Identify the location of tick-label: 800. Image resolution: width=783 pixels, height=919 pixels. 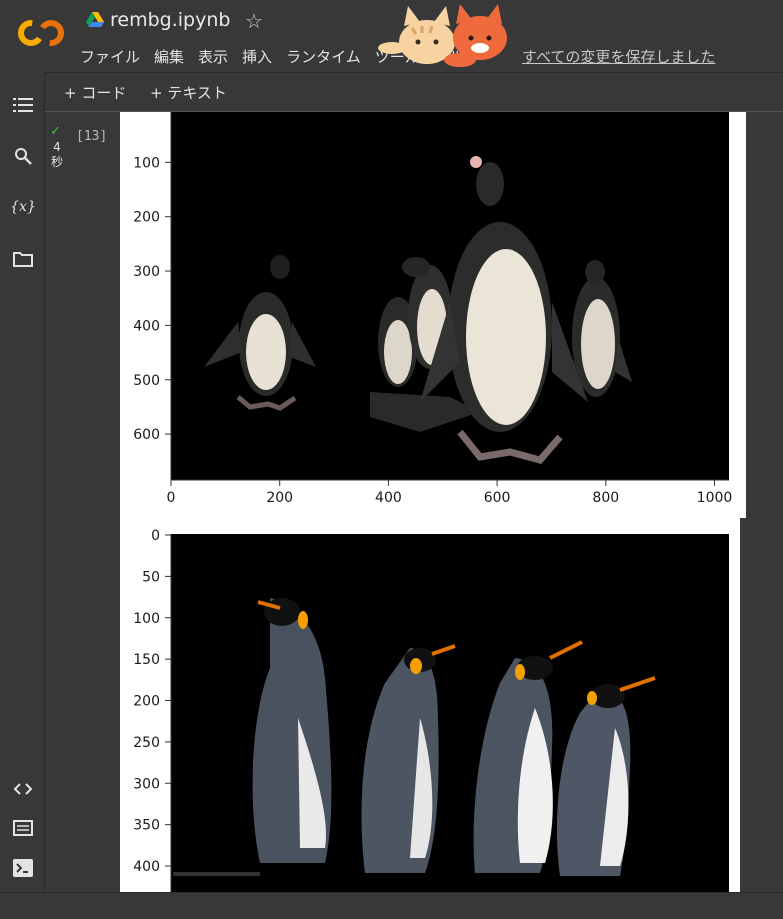
(605, 498).